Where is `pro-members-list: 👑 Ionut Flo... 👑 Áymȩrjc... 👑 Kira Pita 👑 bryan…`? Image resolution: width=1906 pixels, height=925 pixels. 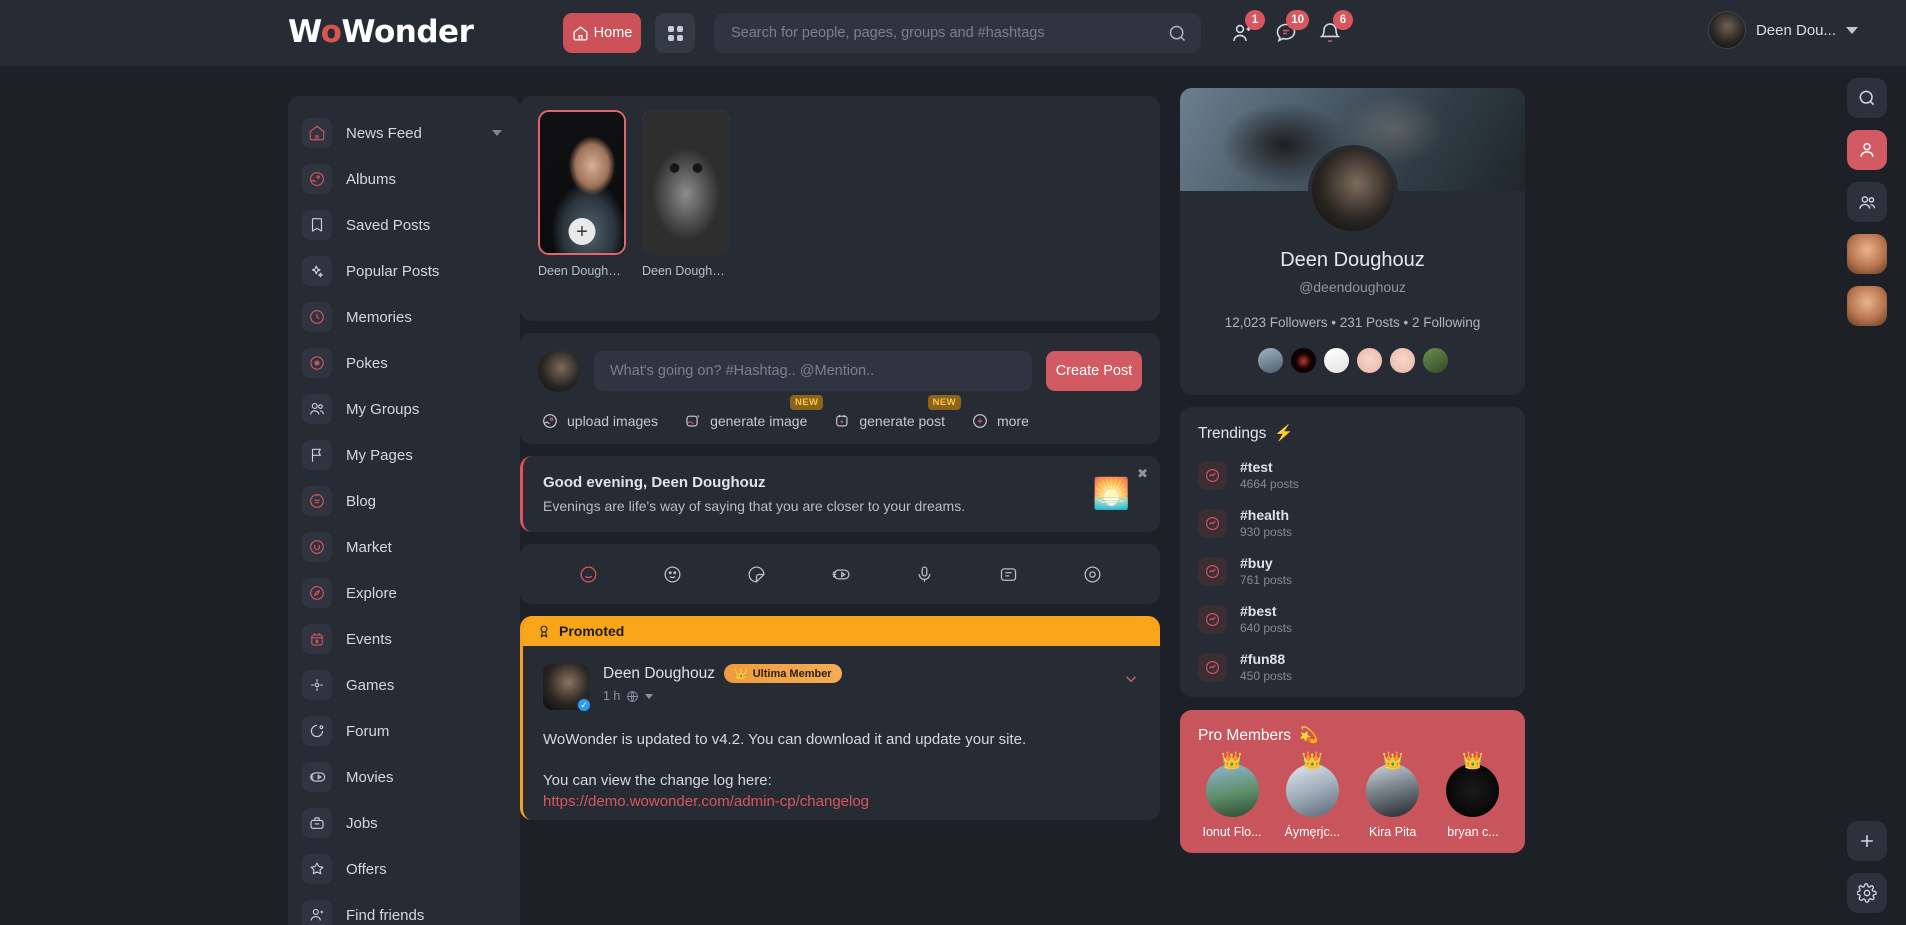
pro-members-list: 👑 Ionut Flo... 👑 Áymȩrjc... 👑 Kira Pita 👑 bryan… is located at coordinates (1352, 795).